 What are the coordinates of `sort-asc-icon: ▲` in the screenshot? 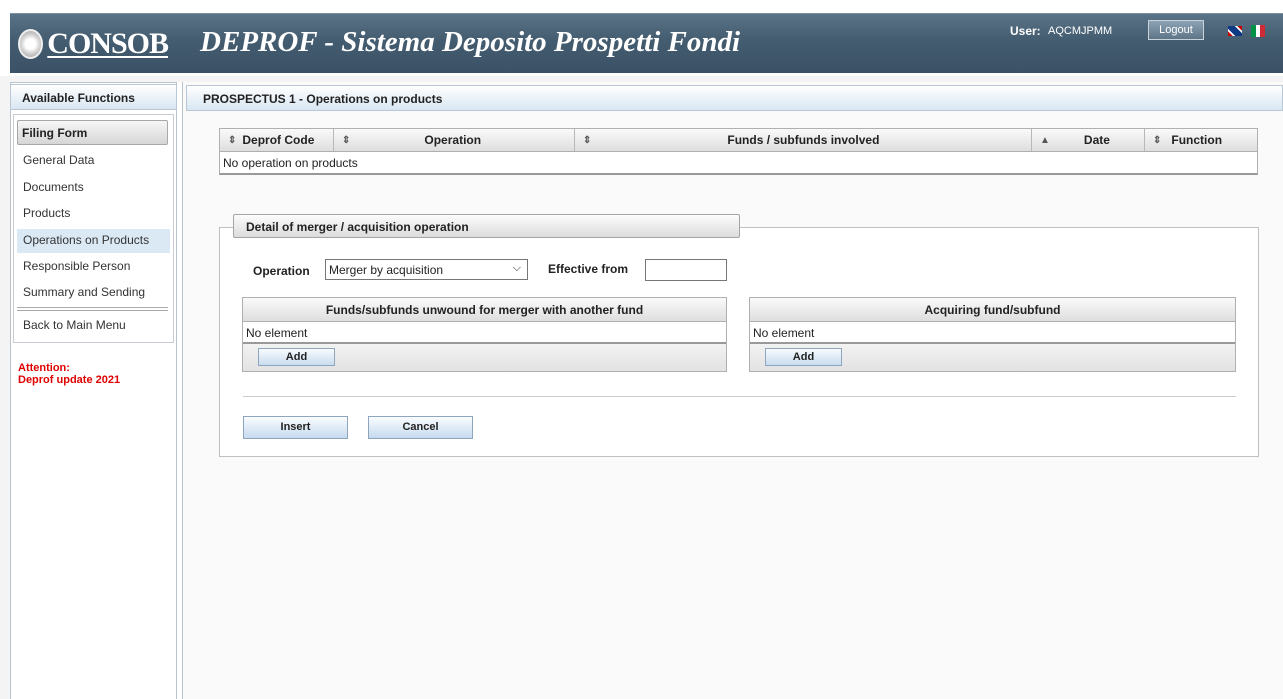 It's located at (1045, 140).